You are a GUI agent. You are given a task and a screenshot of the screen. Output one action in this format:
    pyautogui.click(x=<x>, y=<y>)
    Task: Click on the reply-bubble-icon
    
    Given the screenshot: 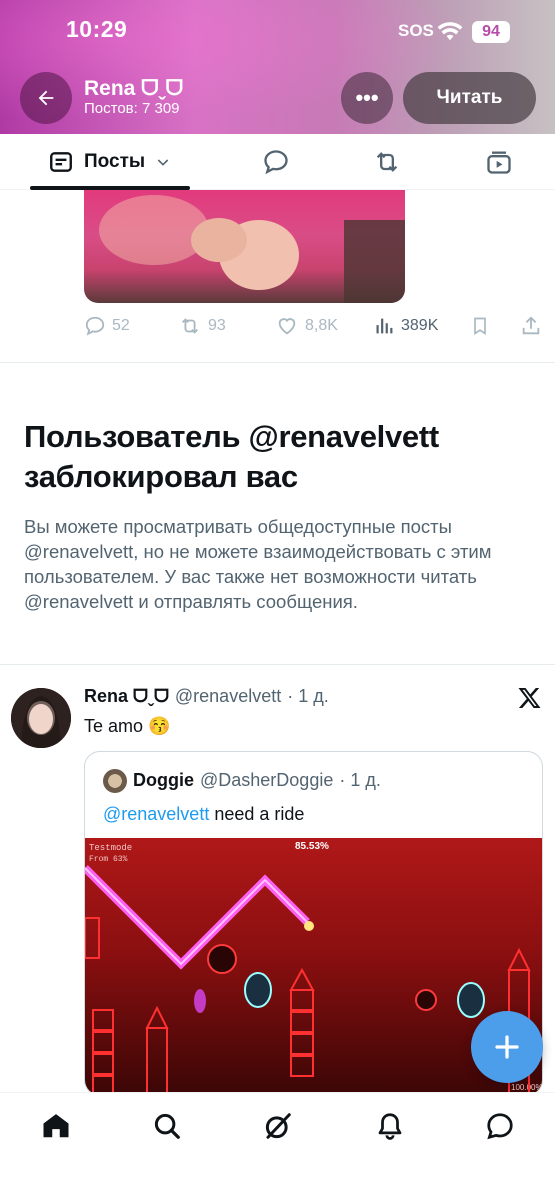 What is the action you would take?
    pyautogui.click(x=276, y=162)
    